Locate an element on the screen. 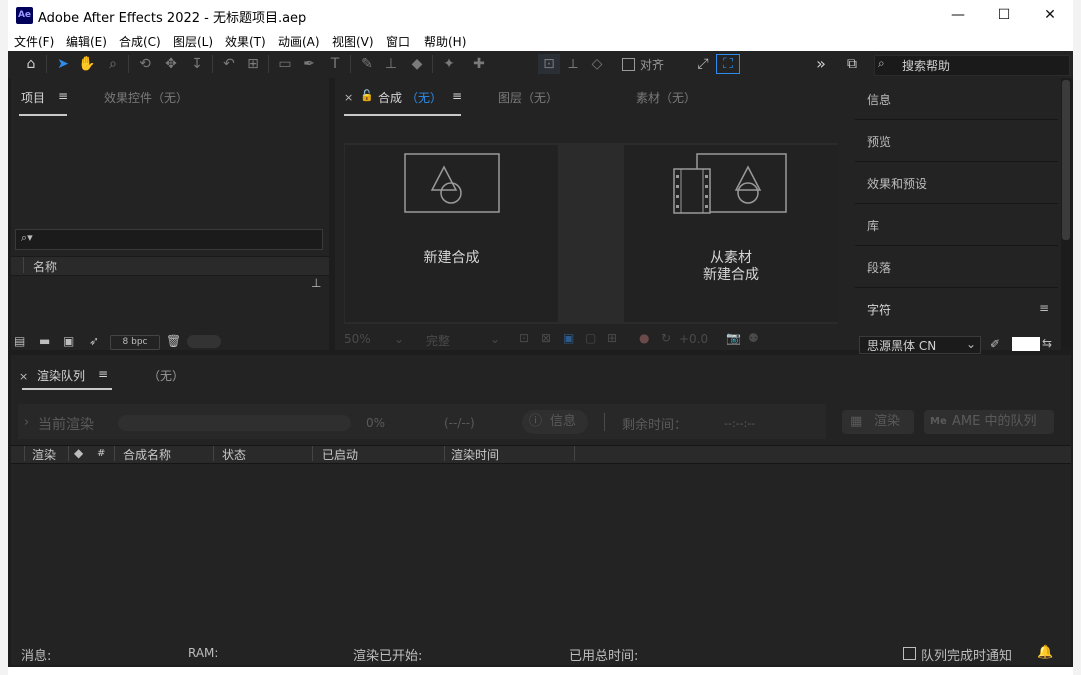 The image size is (1081, 675). reset-exposure-icon: ↻ is located at coordinates (666, 338).